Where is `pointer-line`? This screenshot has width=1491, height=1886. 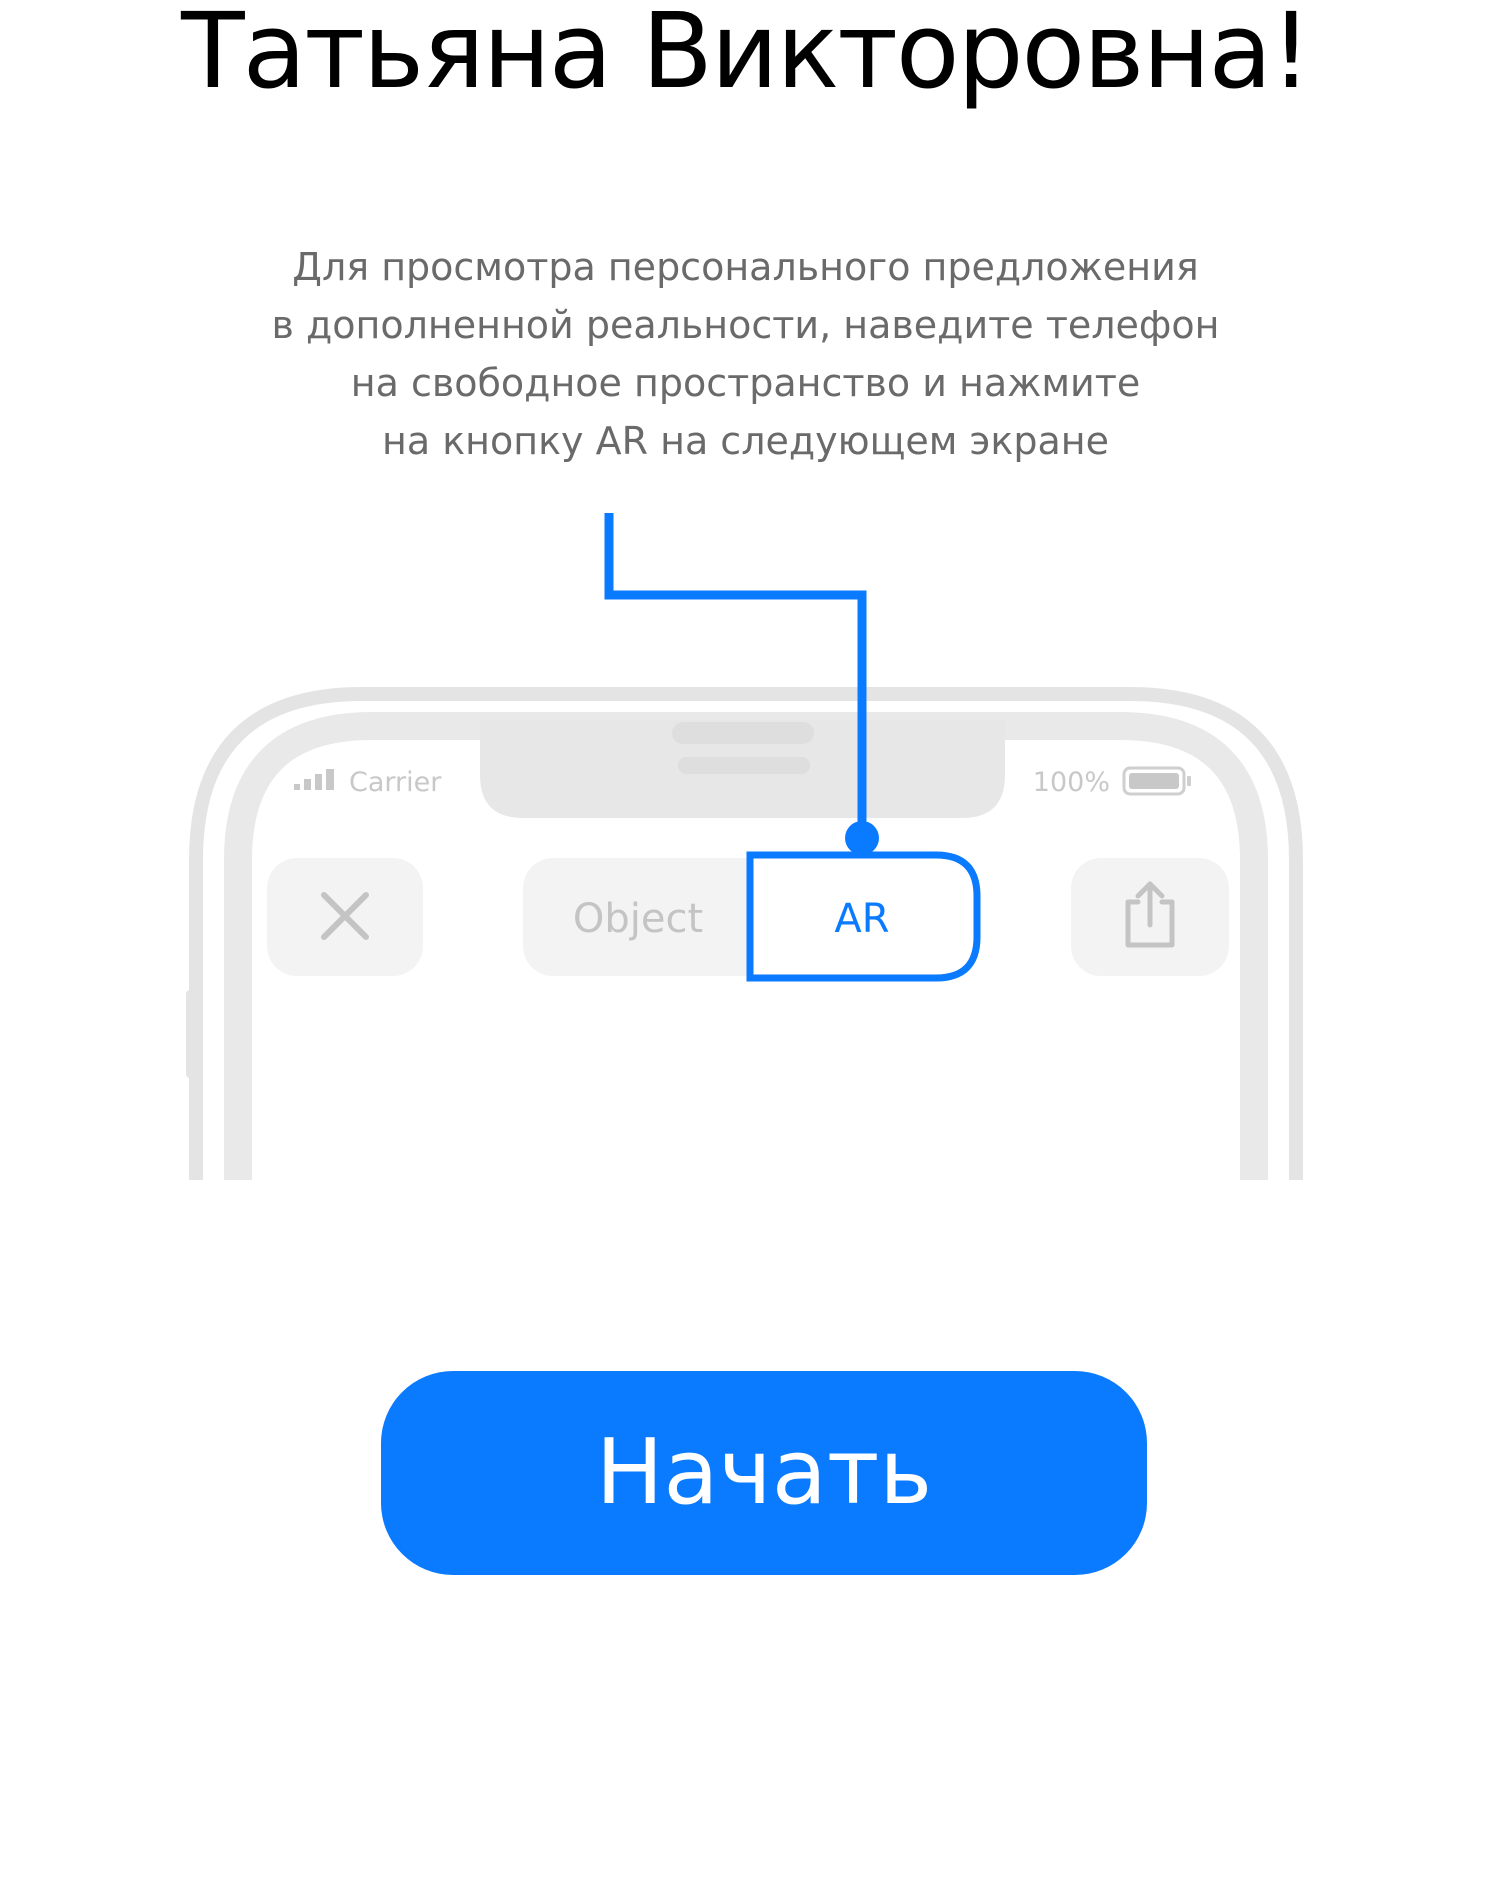
pointer-line is located at coordinates (735, 675).